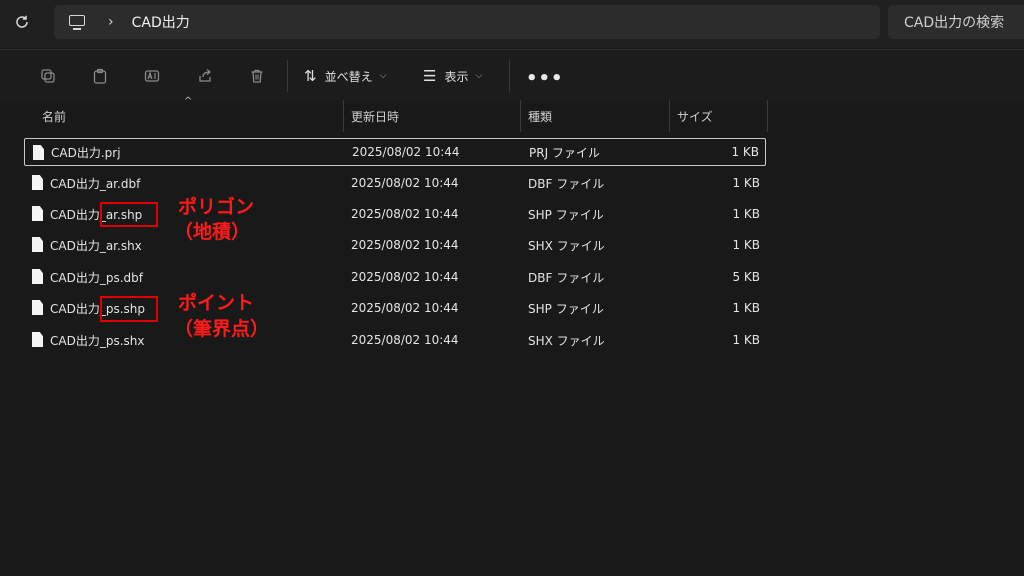  What do you see at coordinates (100, 76) in the screenshot?
I see `paste-icon` at bounding box center [100, 76].